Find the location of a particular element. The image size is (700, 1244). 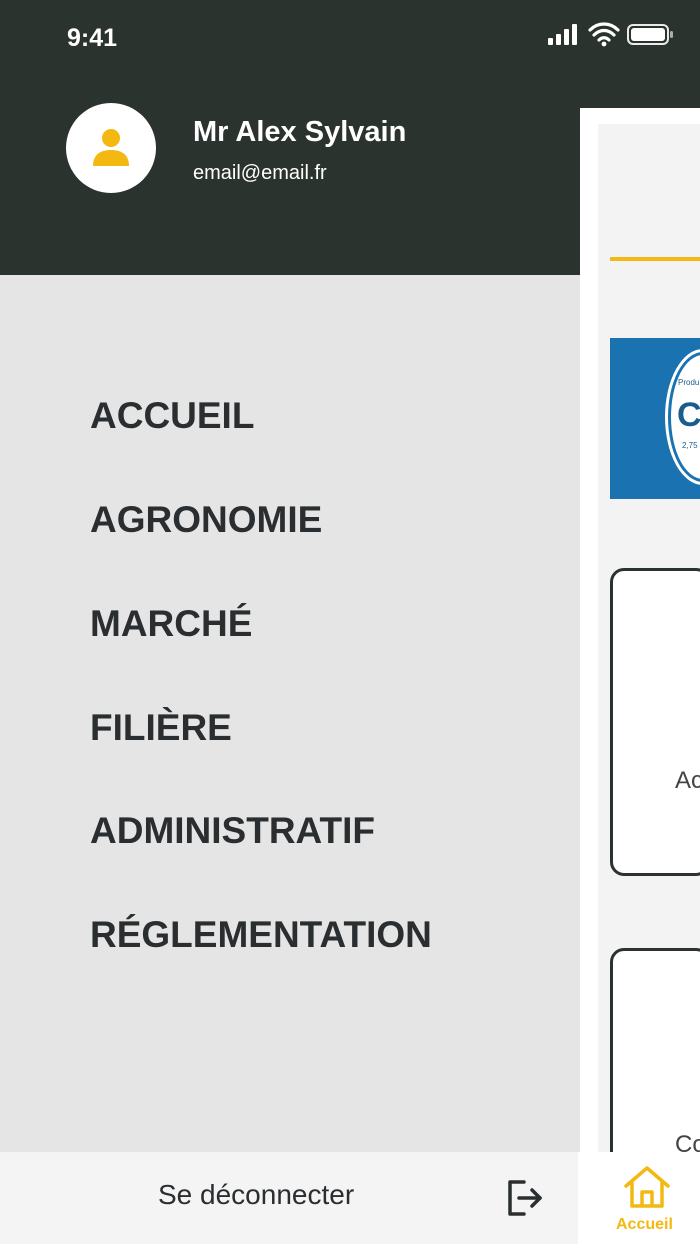

menu-item-reglementation: RÉGLEMENTATION is located at coordinates (261, 935).